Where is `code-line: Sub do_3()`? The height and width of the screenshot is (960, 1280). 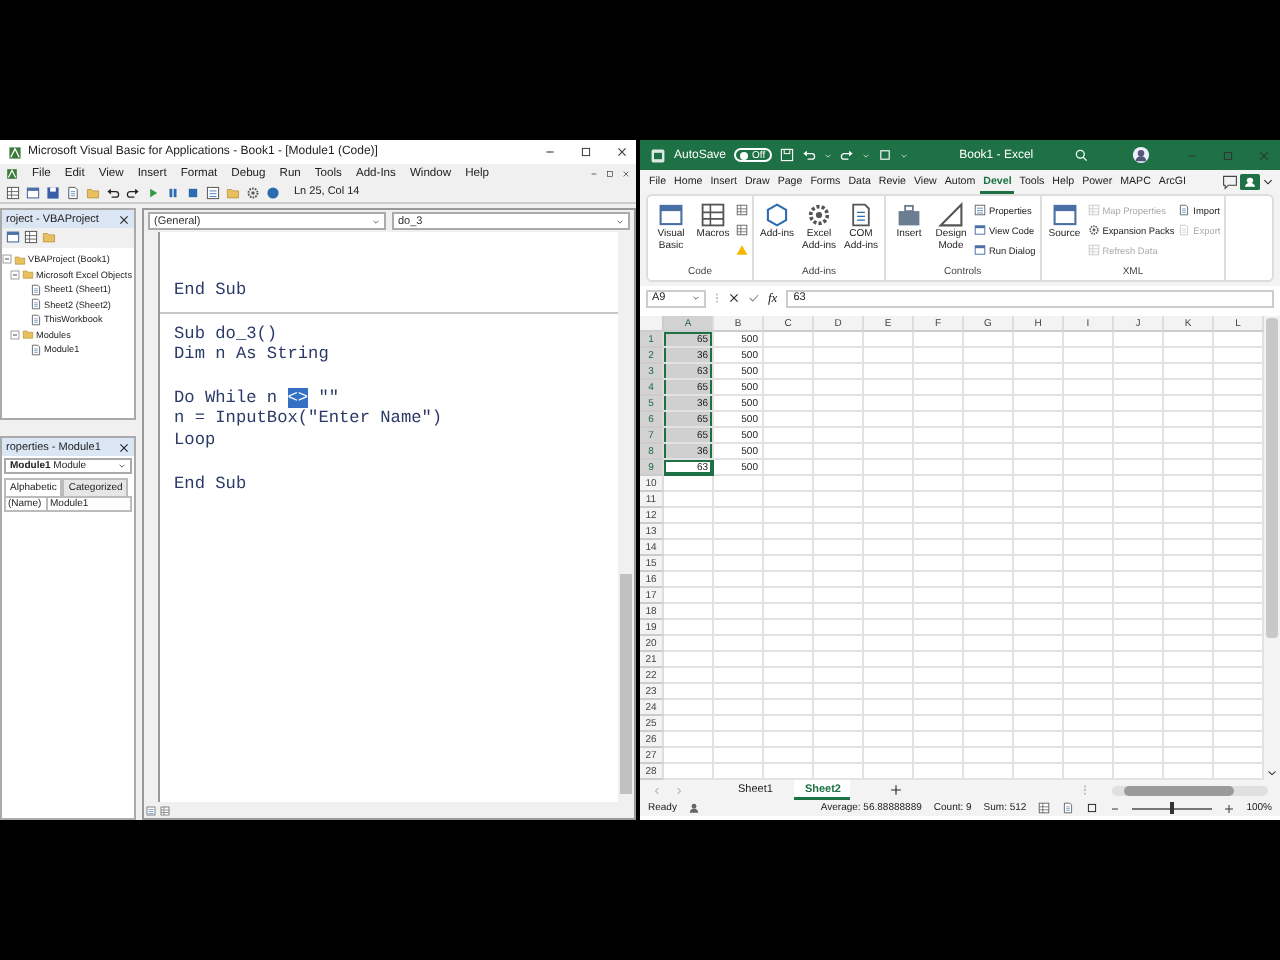 code-line: Sub do_3() is located at coordinates (226, 334).